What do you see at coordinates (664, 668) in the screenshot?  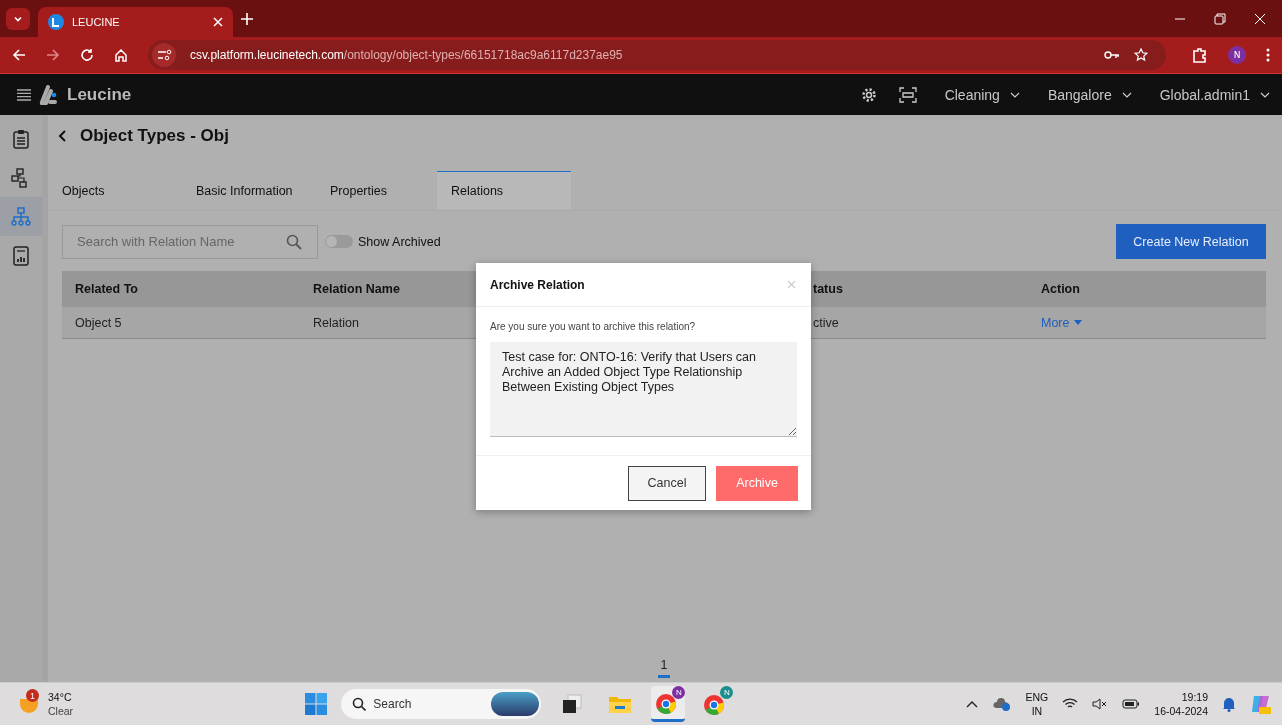 I see `page-number: 1` at bounding box center [664, 668].